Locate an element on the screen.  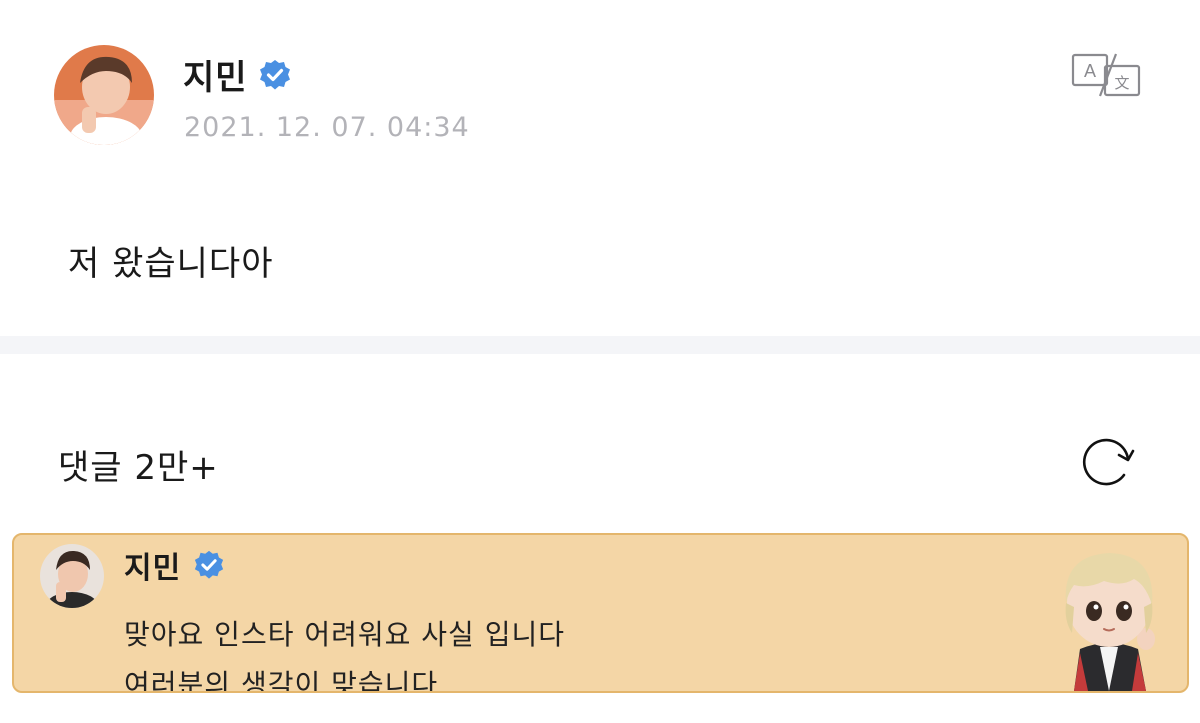
translate-button: A 文 is located at coordinates (1106, 75).